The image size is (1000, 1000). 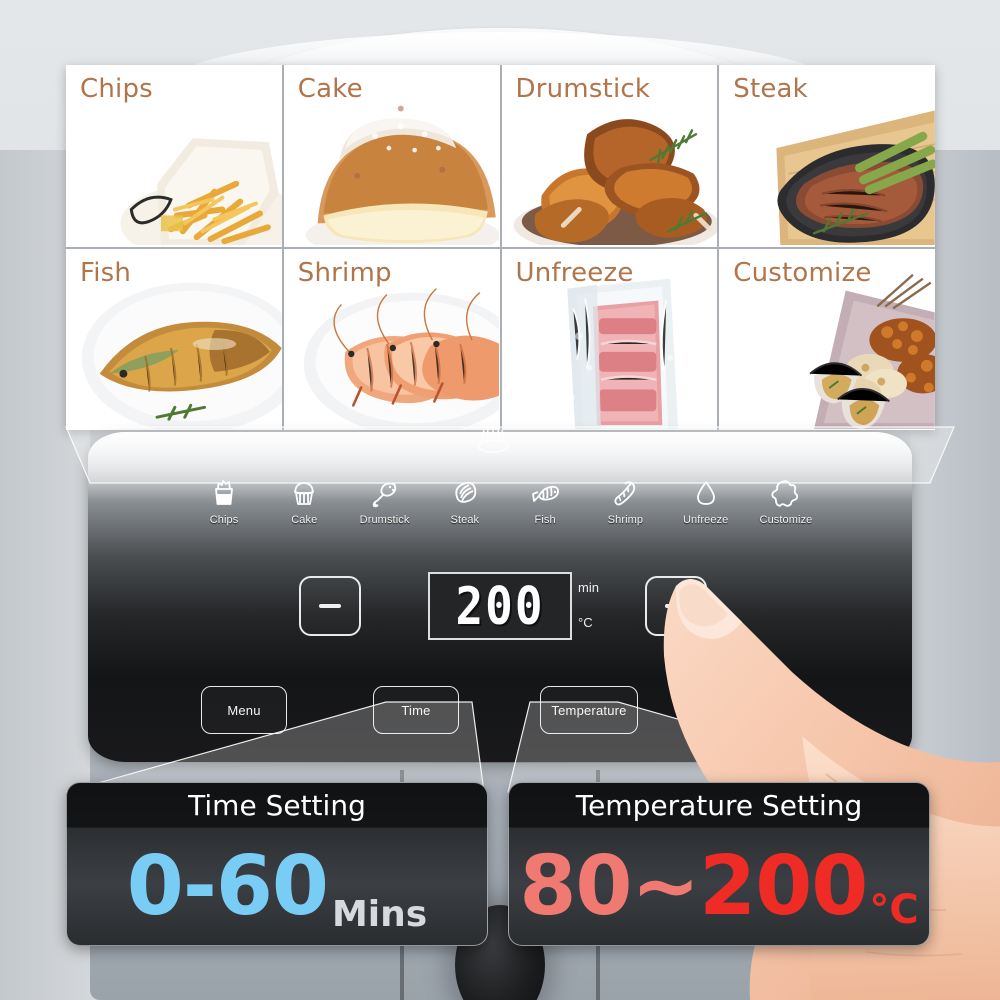 I want to click on preset-label: Cake, so click(x=304, y=520).